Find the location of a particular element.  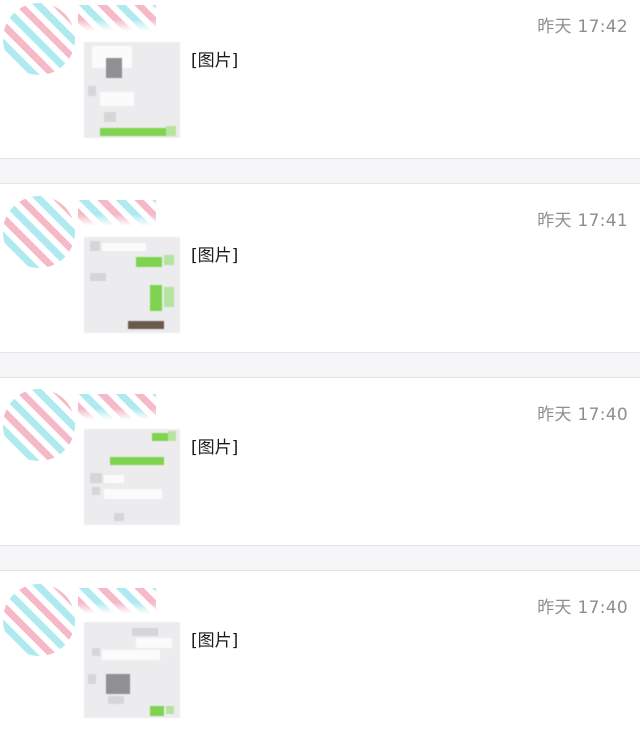

message-timestamp: 昨天 17:41 is located at coordinates (582, 221).